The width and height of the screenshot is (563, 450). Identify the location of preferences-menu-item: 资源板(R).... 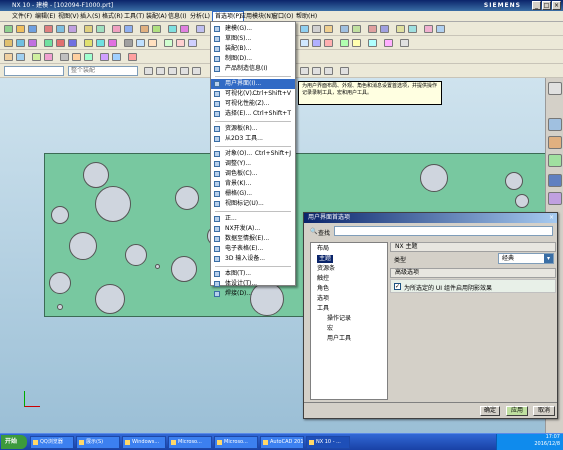
(253, 129).